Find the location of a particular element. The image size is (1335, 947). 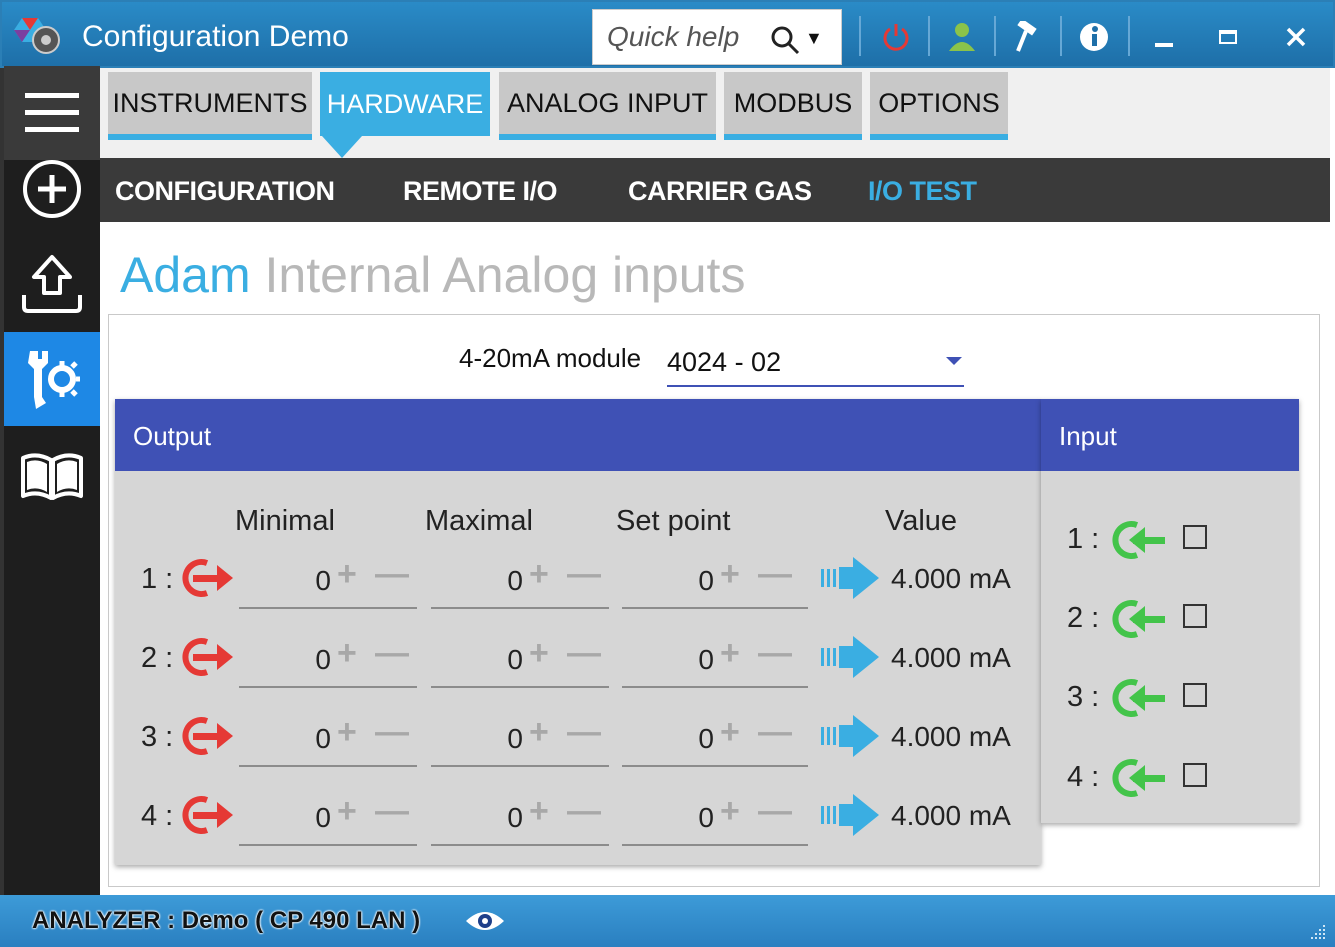

user-icon is located at coordinates (962, 37).